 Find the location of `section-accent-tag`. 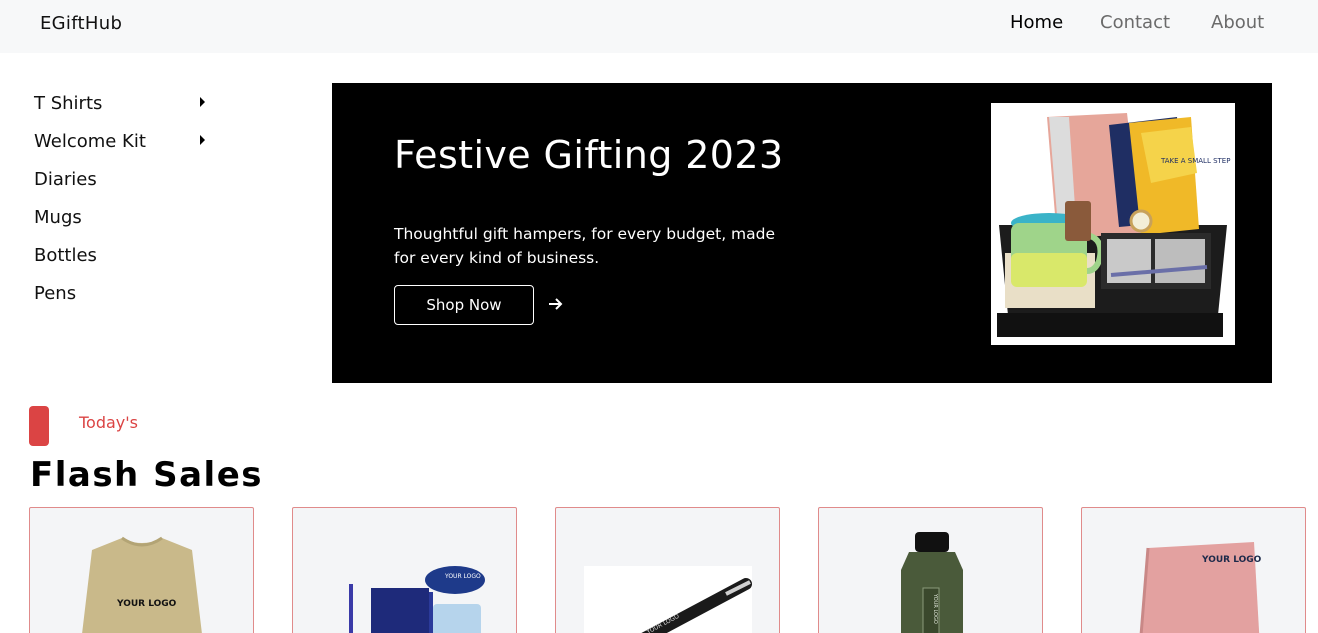

section-accent-tag is located at coordinates (39, 426).